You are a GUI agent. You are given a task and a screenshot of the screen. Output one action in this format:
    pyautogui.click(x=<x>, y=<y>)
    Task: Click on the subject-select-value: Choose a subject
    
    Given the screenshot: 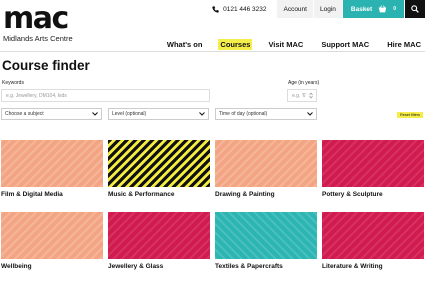 What is the action you would take?
    pyautogui.click(x=24, y=114)
    